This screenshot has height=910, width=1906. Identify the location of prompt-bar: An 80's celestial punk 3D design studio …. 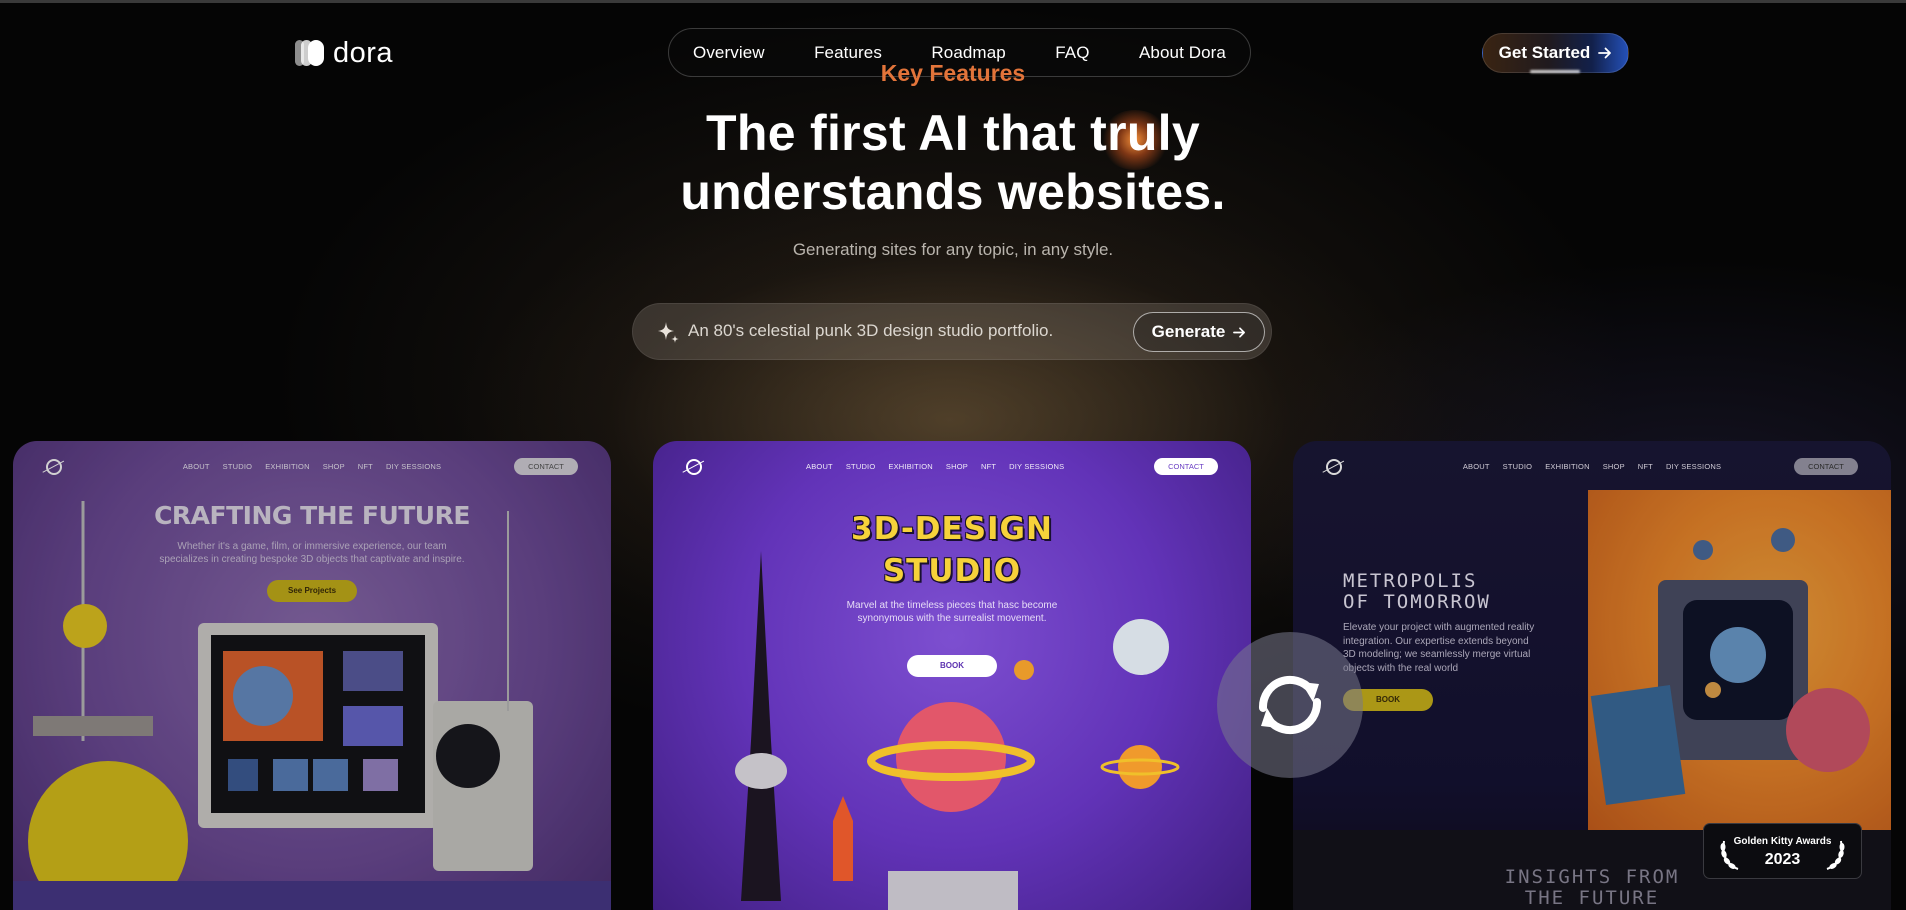
(952, 331).